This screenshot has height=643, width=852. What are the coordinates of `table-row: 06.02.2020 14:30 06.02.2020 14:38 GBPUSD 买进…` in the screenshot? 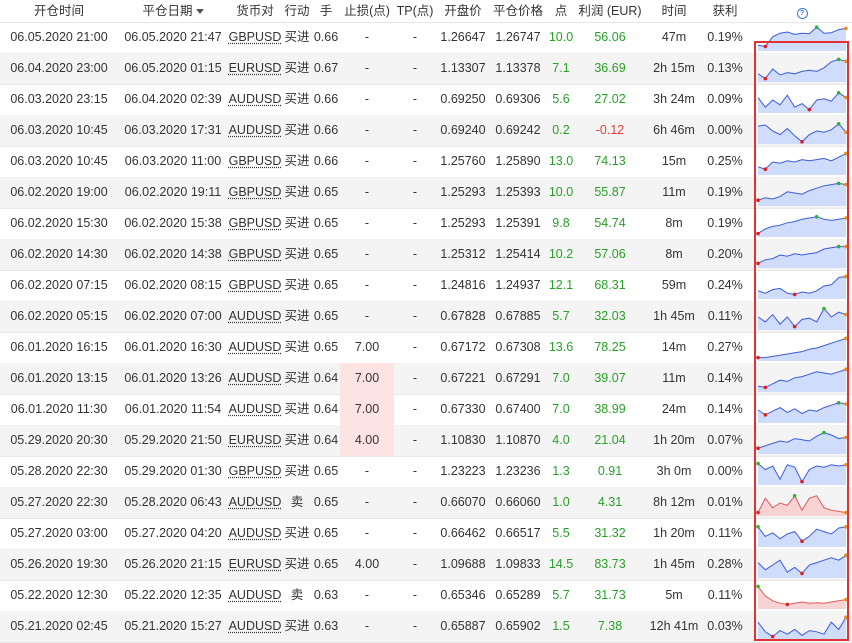 It's located at (426, 255).